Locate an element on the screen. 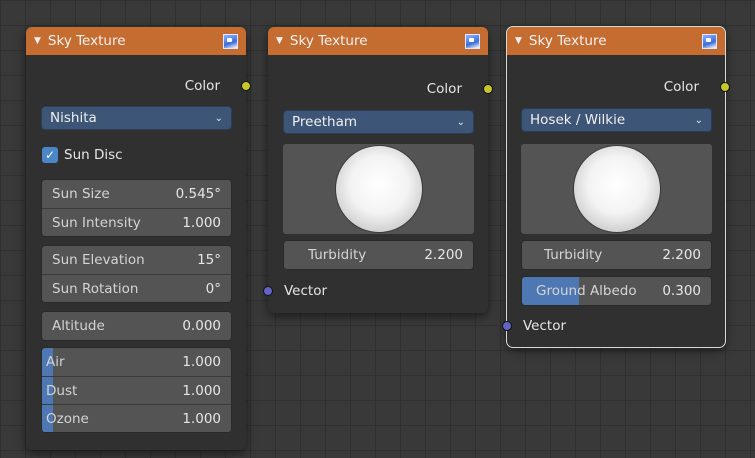 The width and height of the screenshot is (755, 458). checkbox-checked-icon: ✓ is located at coordinates (50, 155).